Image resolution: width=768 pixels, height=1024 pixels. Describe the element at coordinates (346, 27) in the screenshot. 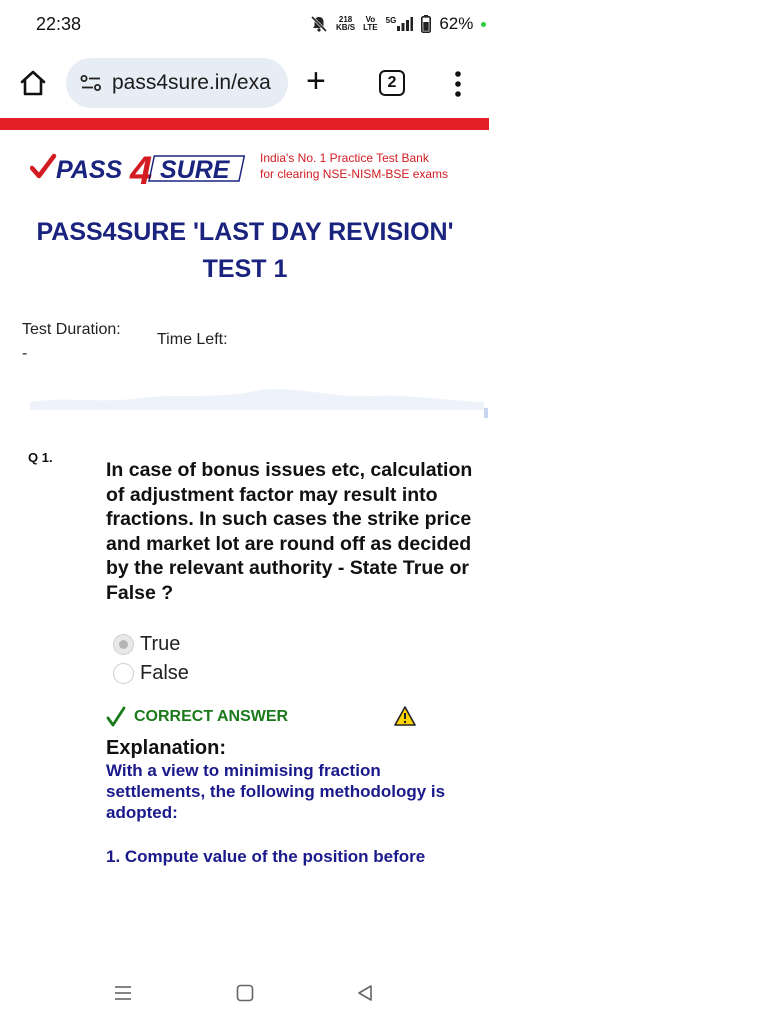

I see `net-speed-unit: KB/S` at that location.